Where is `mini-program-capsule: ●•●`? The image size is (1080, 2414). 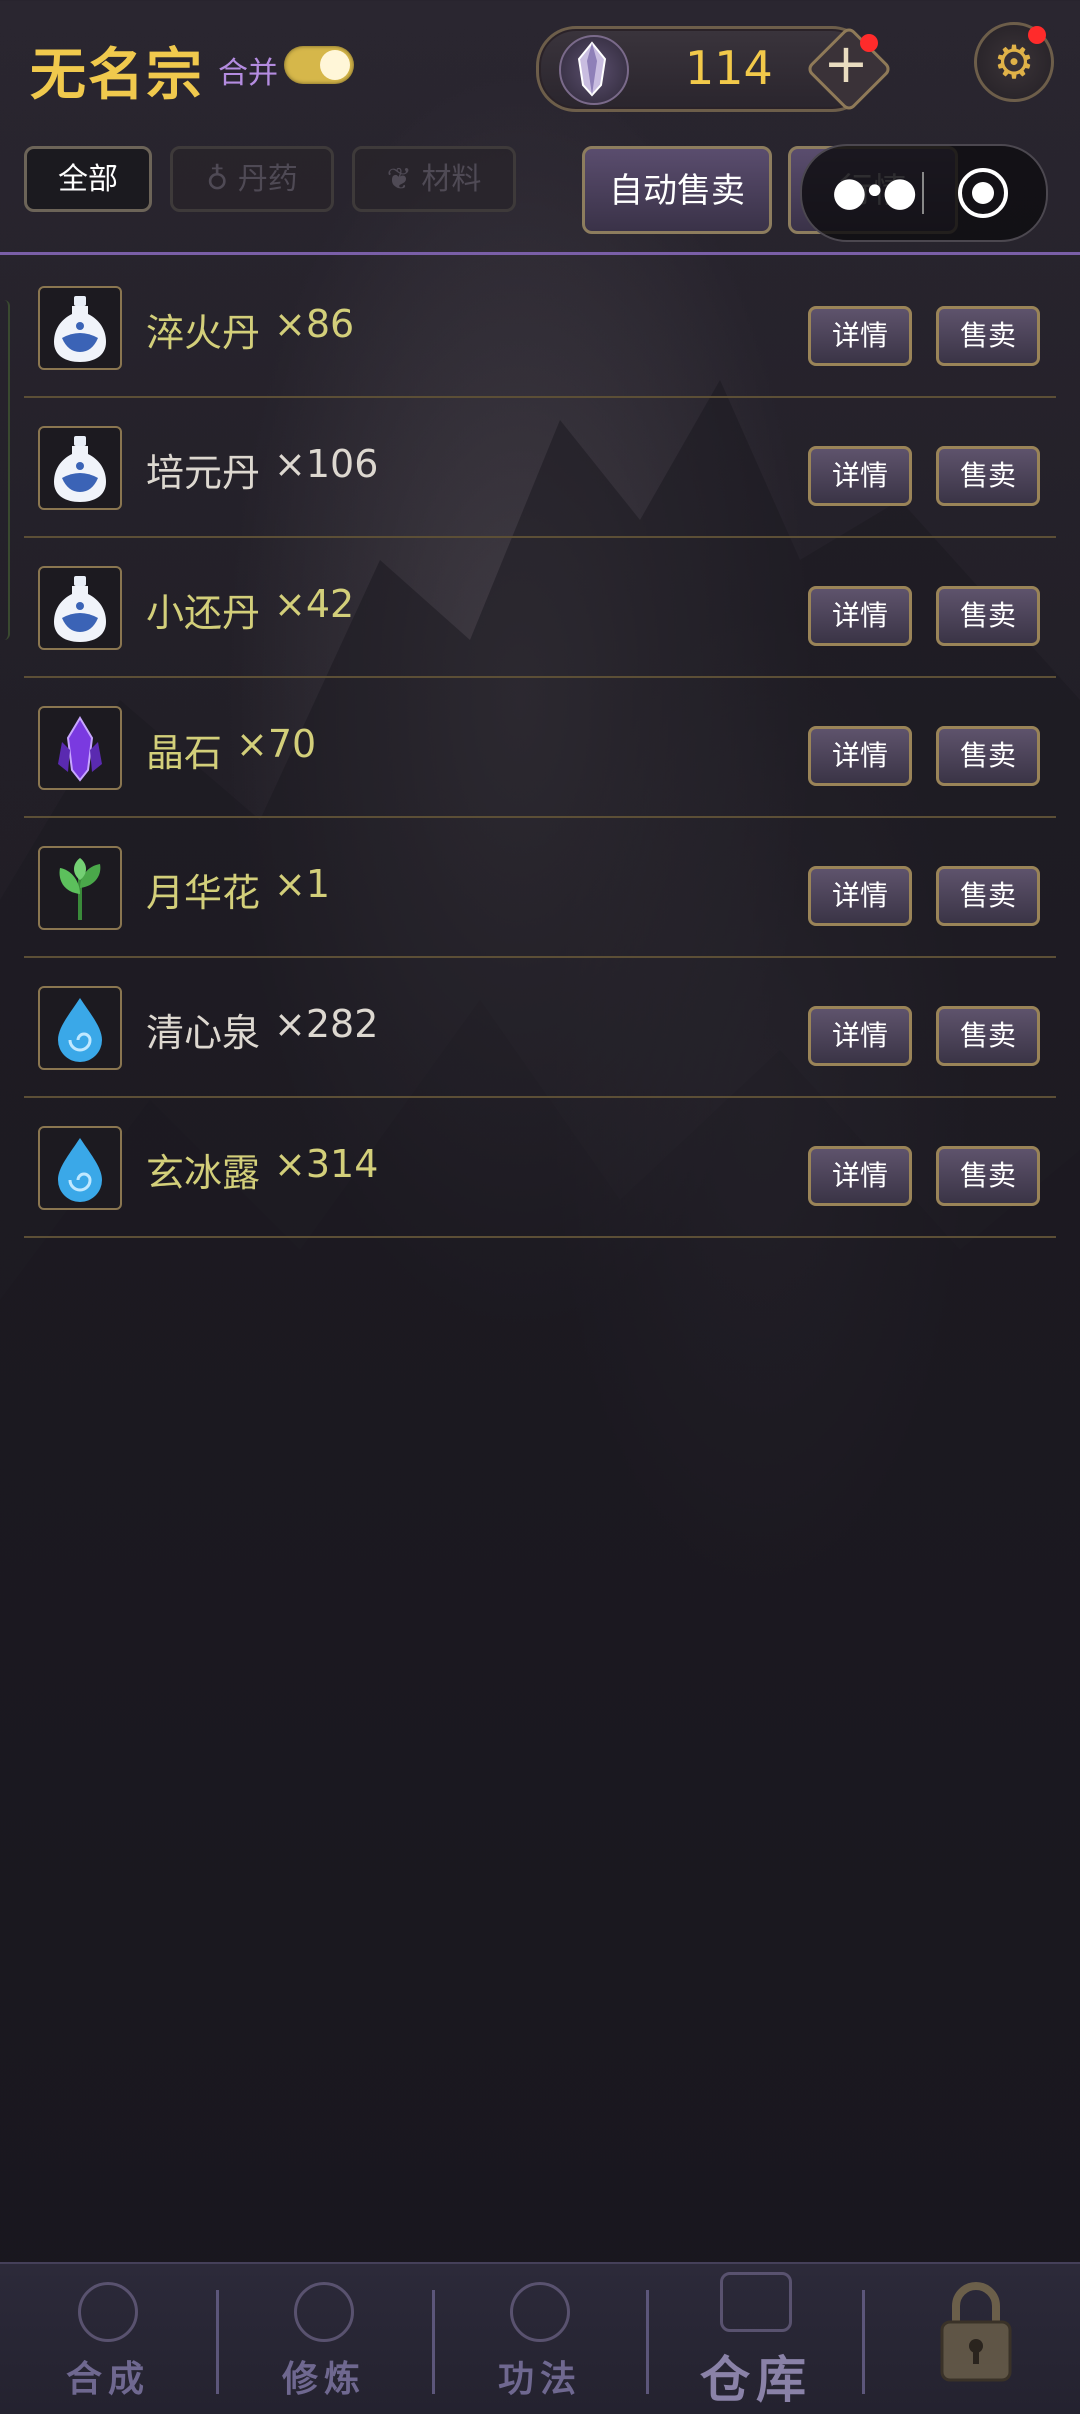
mini-program-capsule: ●•● is located at coordinates (924, 193).